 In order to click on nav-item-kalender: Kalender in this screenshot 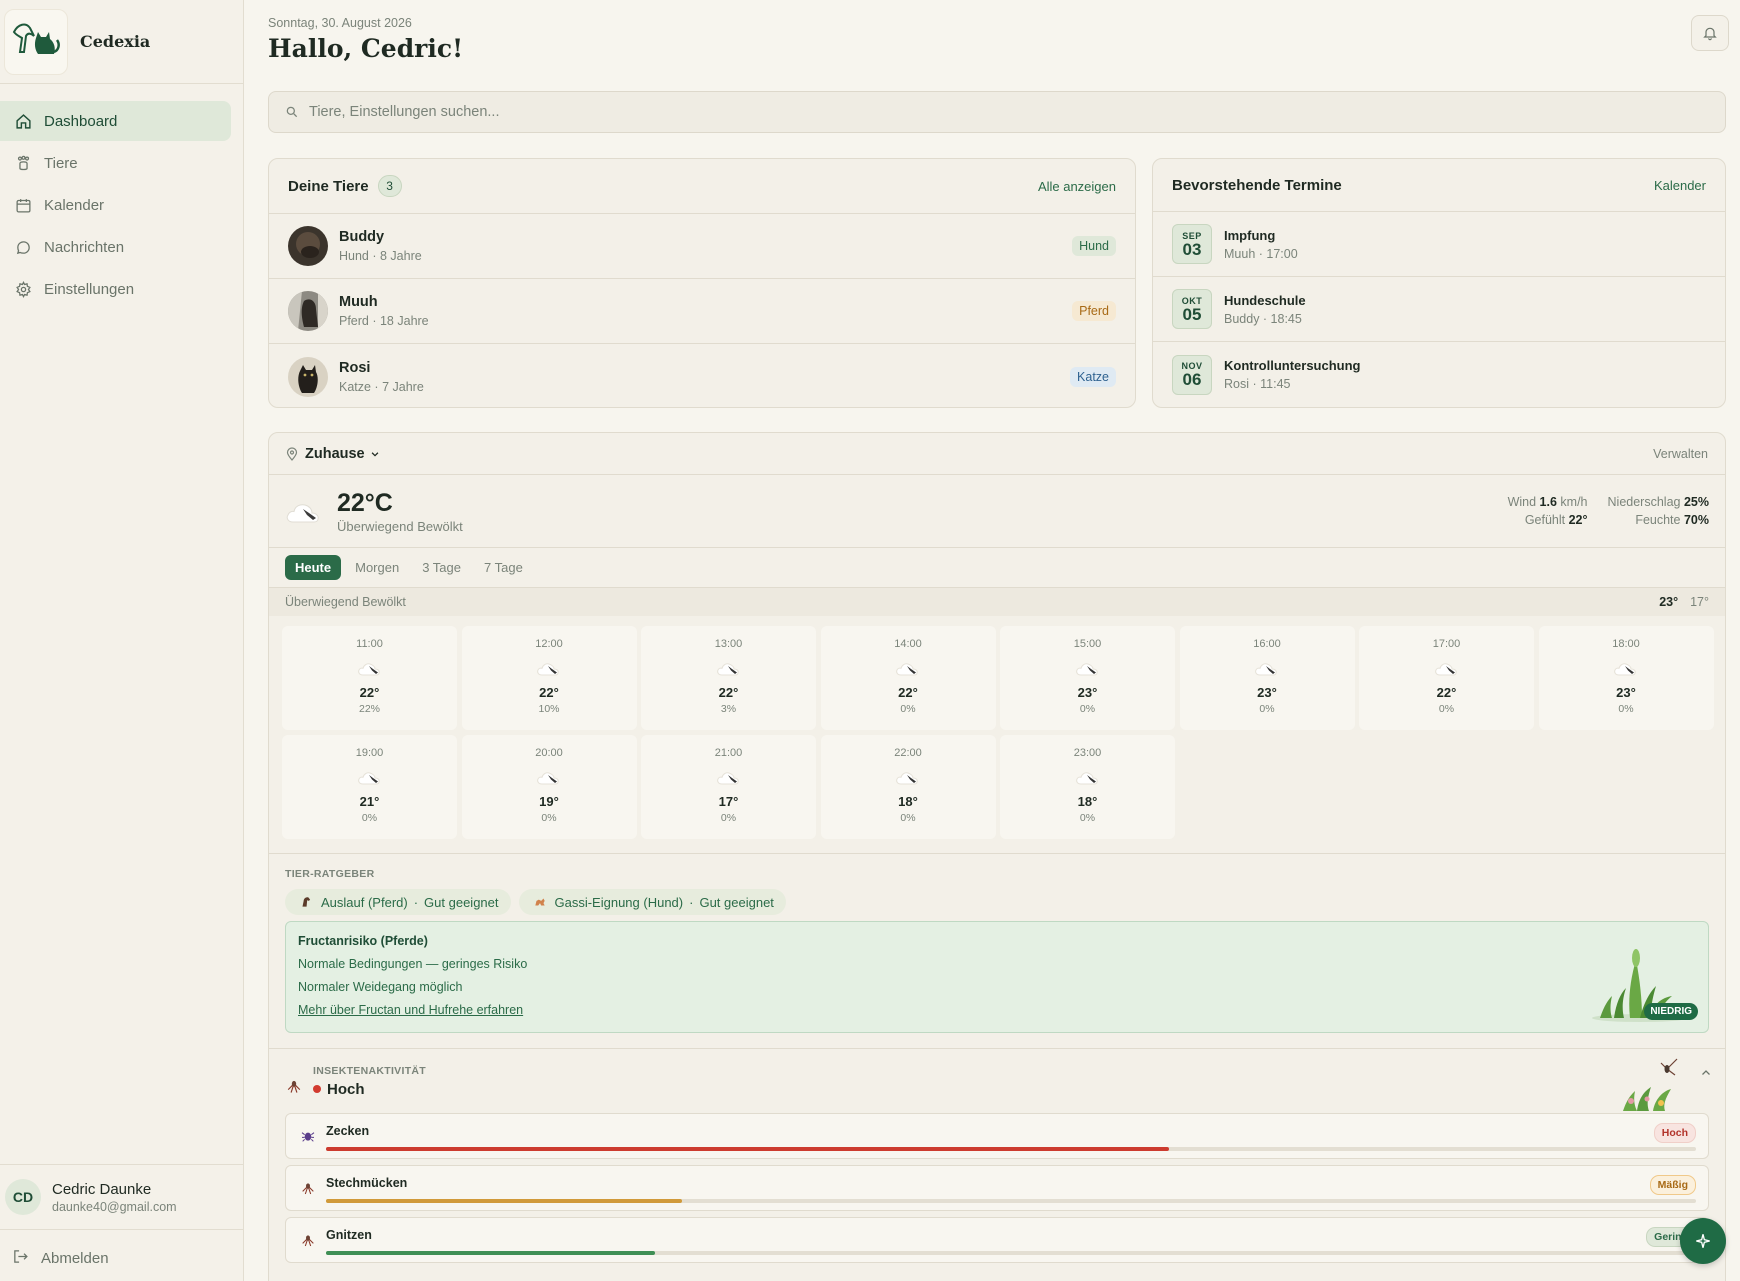, I will do `click(115, 205)`.